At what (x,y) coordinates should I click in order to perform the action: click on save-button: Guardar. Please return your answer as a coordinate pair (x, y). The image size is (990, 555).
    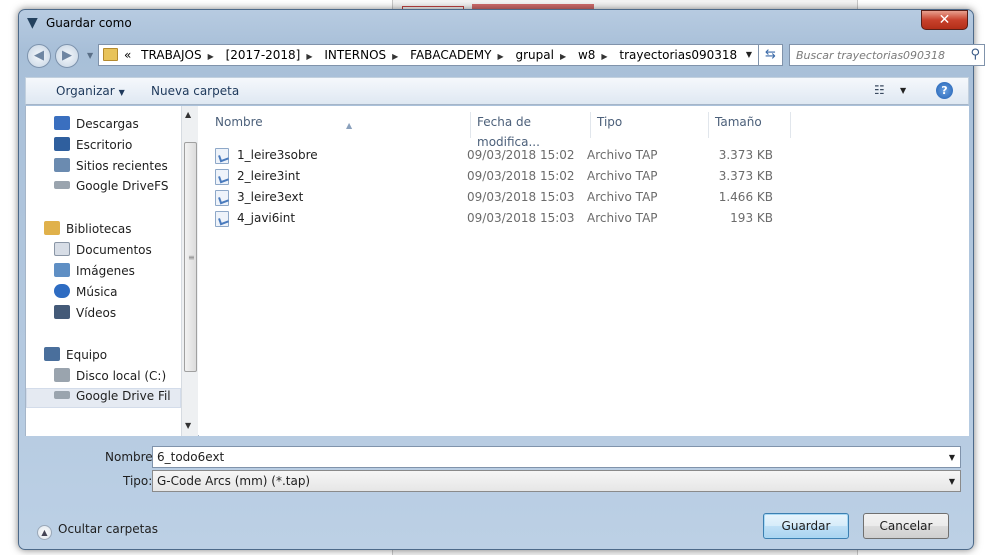
    Looking at the image, I should click on (806, 526).